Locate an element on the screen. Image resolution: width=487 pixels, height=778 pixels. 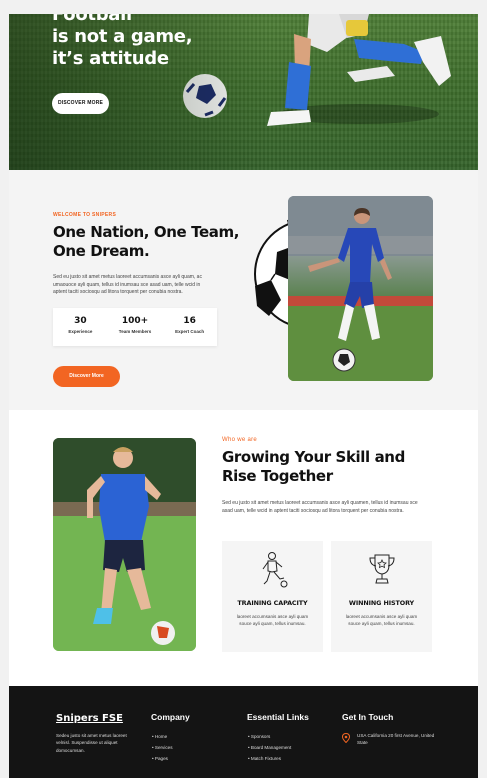
skills-title-line: Rise Together is located at coordinates (277, 476).